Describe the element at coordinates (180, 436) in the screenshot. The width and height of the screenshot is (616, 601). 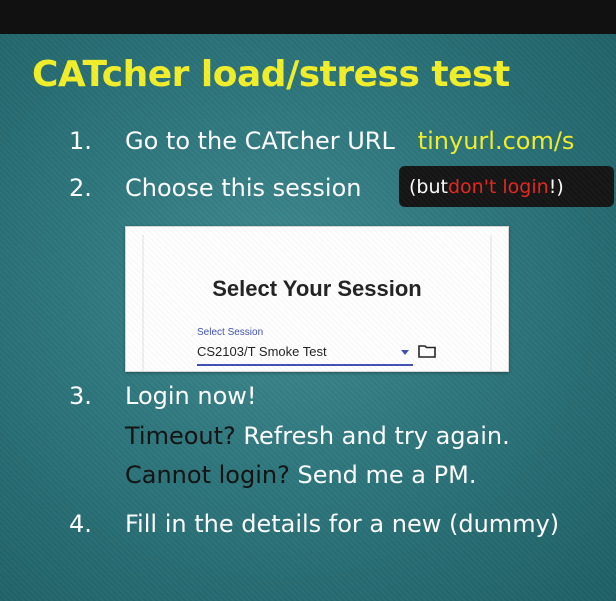
I see `timeout-label: Timeout?` at that location.